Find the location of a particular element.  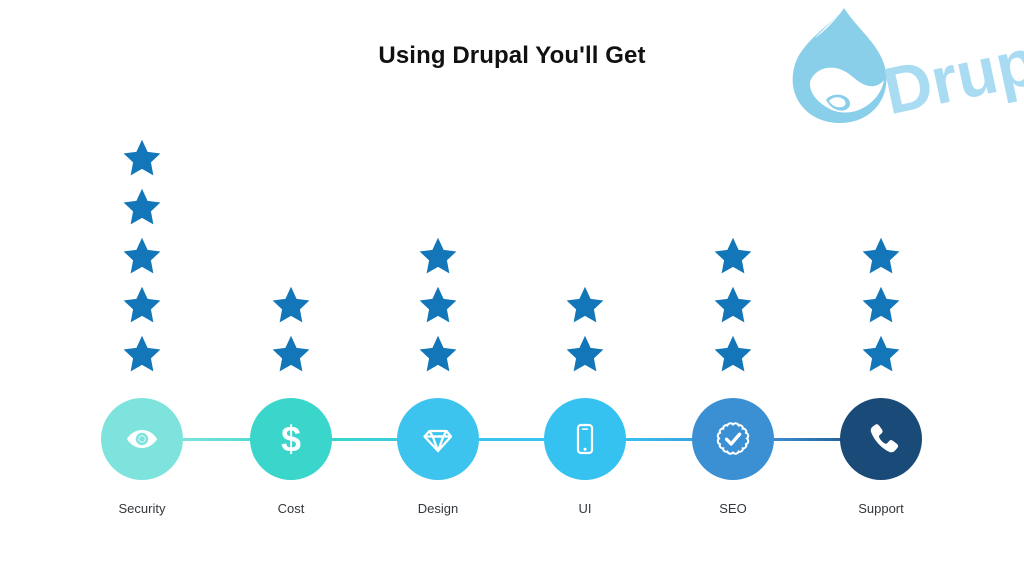

star-column-security is located at coordinates (142, 256).